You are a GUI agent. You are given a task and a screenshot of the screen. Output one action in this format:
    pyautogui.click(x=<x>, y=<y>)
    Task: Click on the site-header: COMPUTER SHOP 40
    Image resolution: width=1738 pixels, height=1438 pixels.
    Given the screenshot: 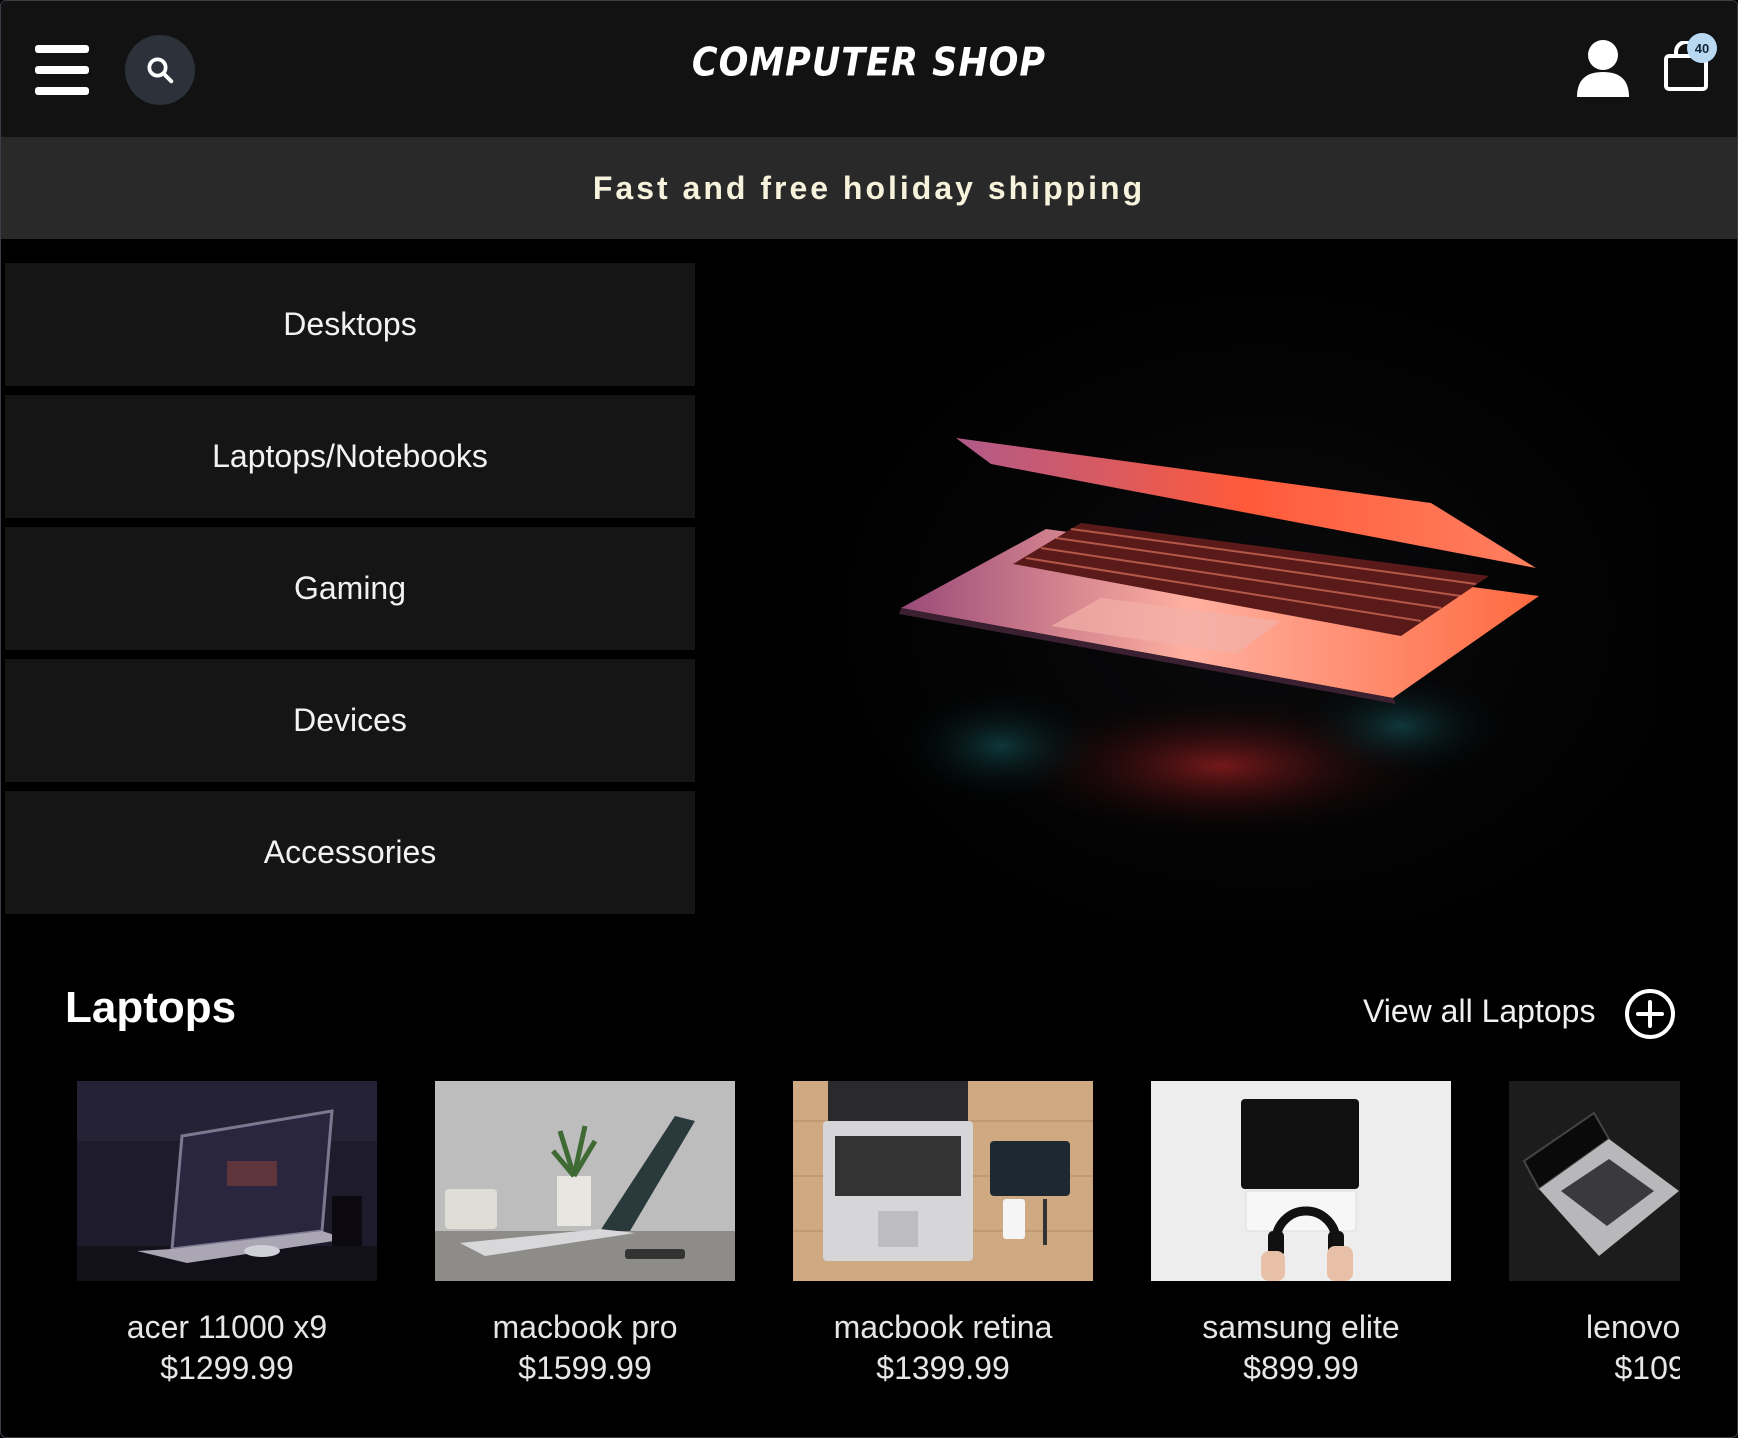 What is the action you would take?
    pyautogui.click(x=869, y=69)
    